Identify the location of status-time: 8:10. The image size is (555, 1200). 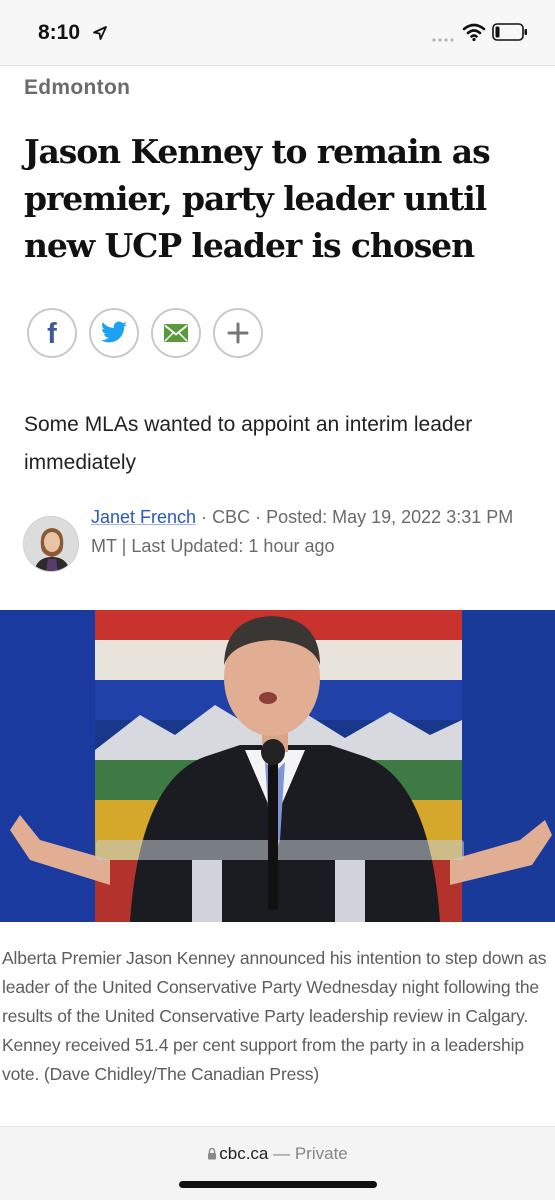
(59, 32).